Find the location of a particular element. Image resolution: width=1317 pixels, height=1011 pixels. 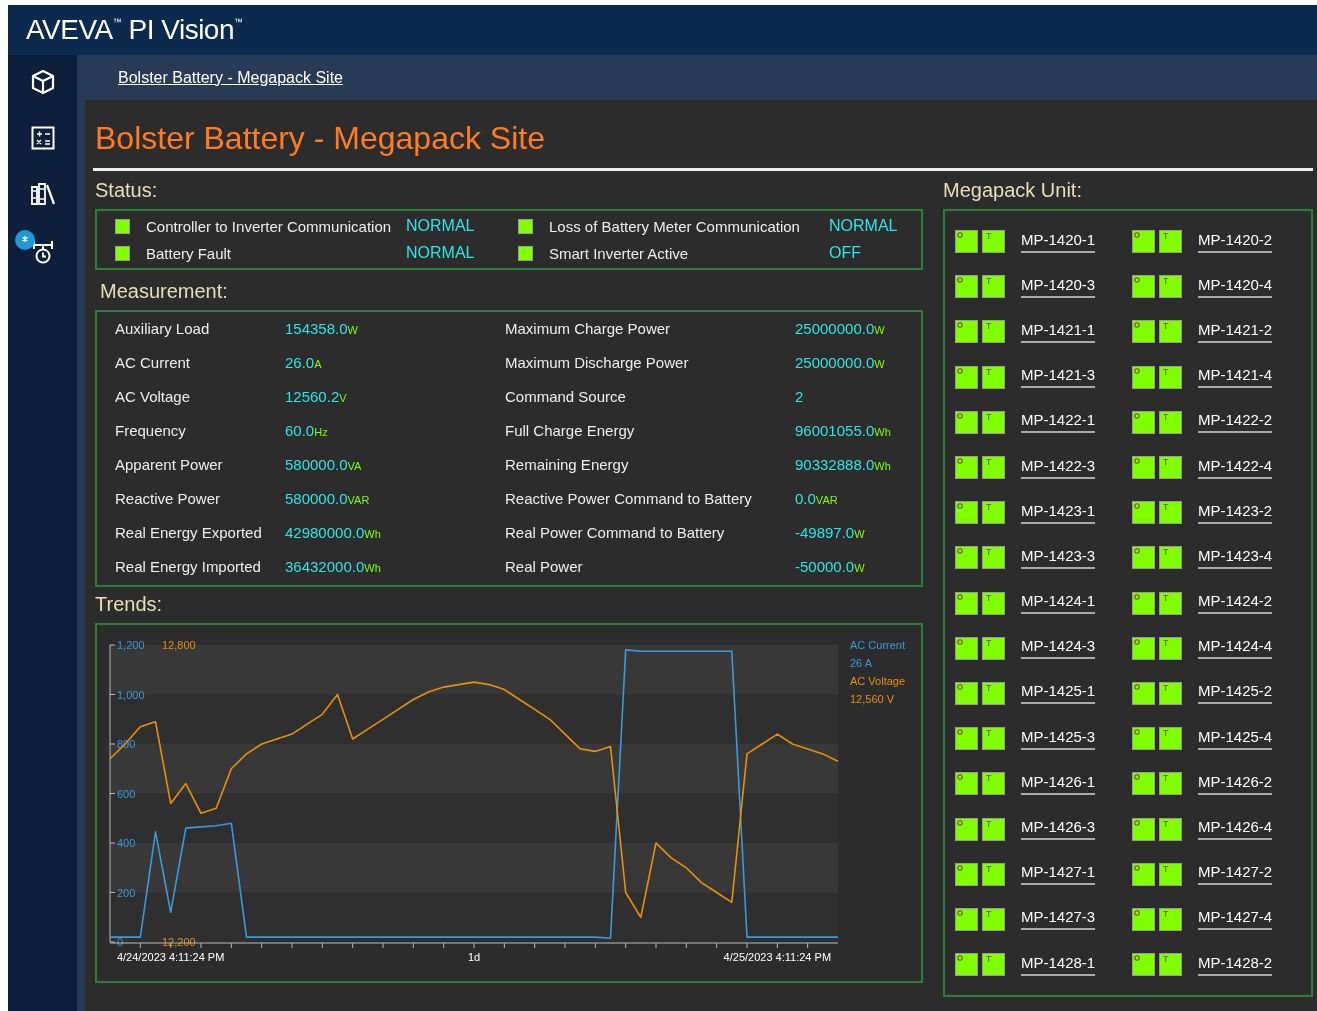

section-heading: Status: is located at coordinates (127, 190).